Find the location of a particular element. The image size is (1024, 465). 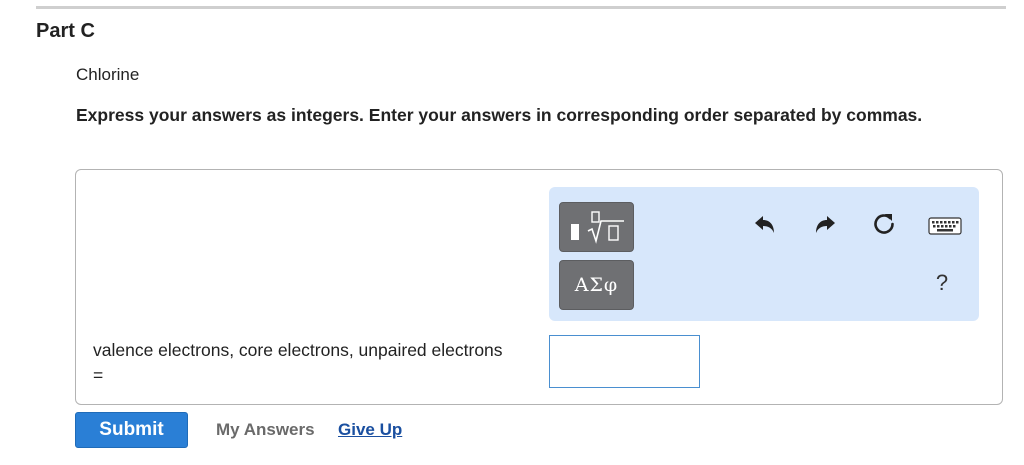

redo-icon is located at coordinates (825, 224).